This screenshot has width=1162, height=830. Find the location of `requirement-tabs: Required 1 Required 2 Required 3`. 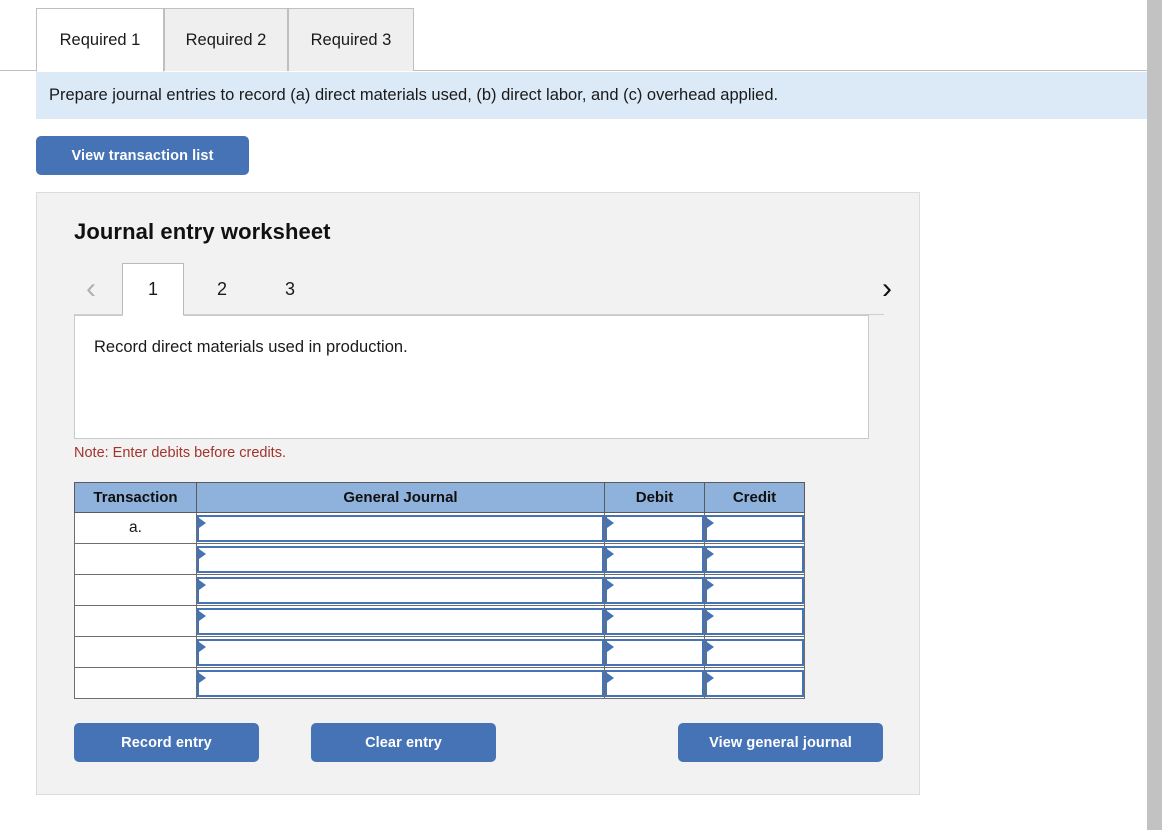

requirement-tabs: Required 1 Required 2 Required 3 is located at coordinates (573, 36).